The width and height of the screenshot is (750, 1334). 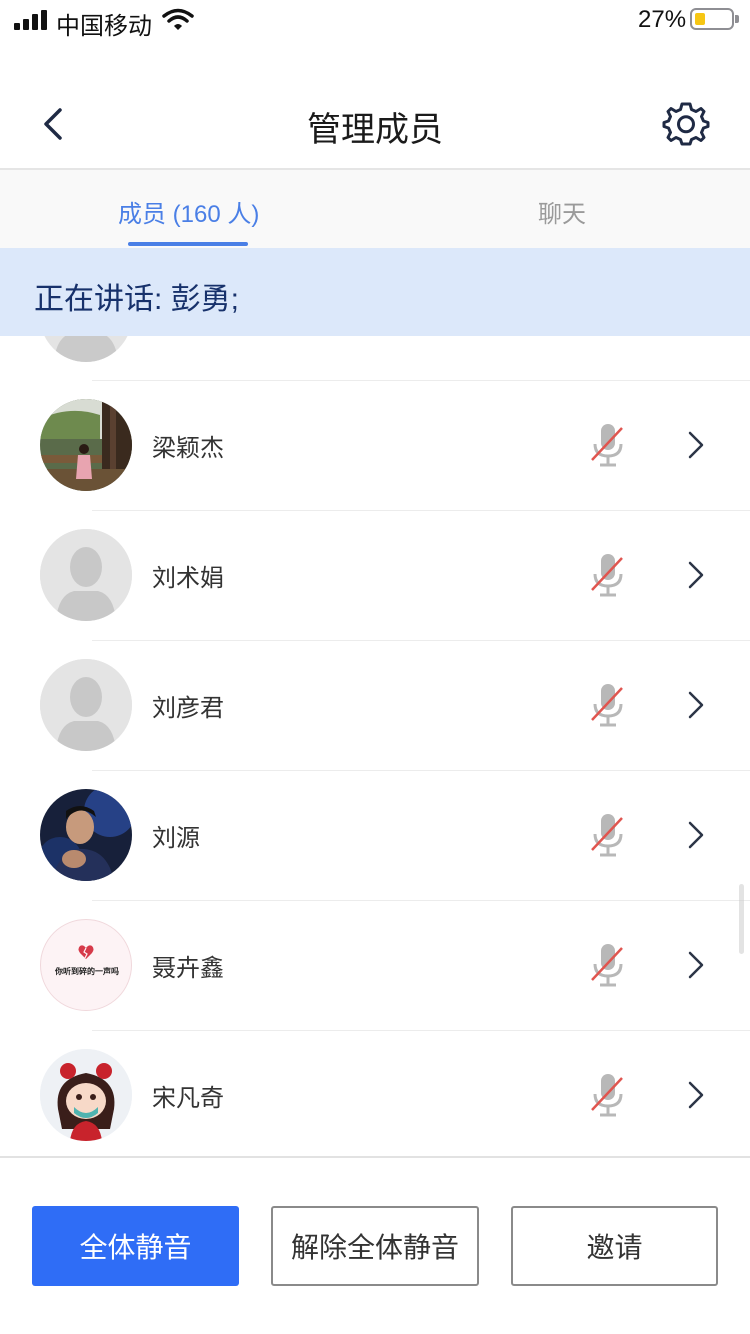 I want to click on tab-chat: 聊天, so click(x=562, y=211).